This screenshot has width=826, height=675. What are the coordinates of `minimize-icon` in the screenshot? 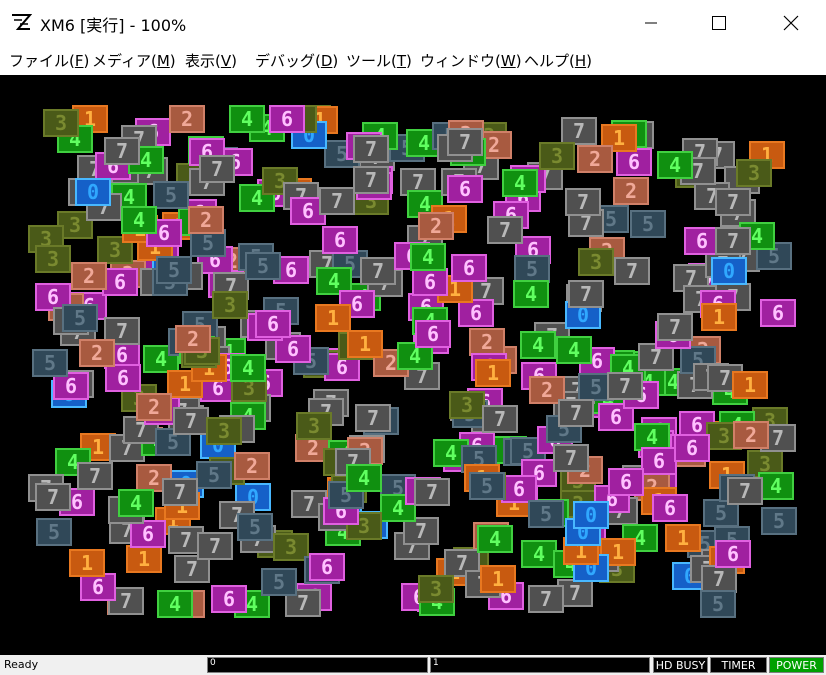 It's located at (651, 22).